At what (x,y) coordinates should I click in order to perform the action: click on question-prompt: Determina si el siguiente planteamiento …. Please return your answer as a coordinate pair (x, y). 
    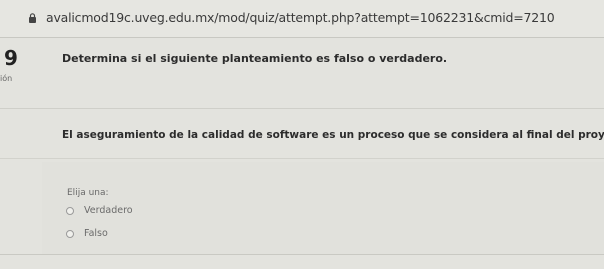
    Looking at the image, I should click on (255, 58).